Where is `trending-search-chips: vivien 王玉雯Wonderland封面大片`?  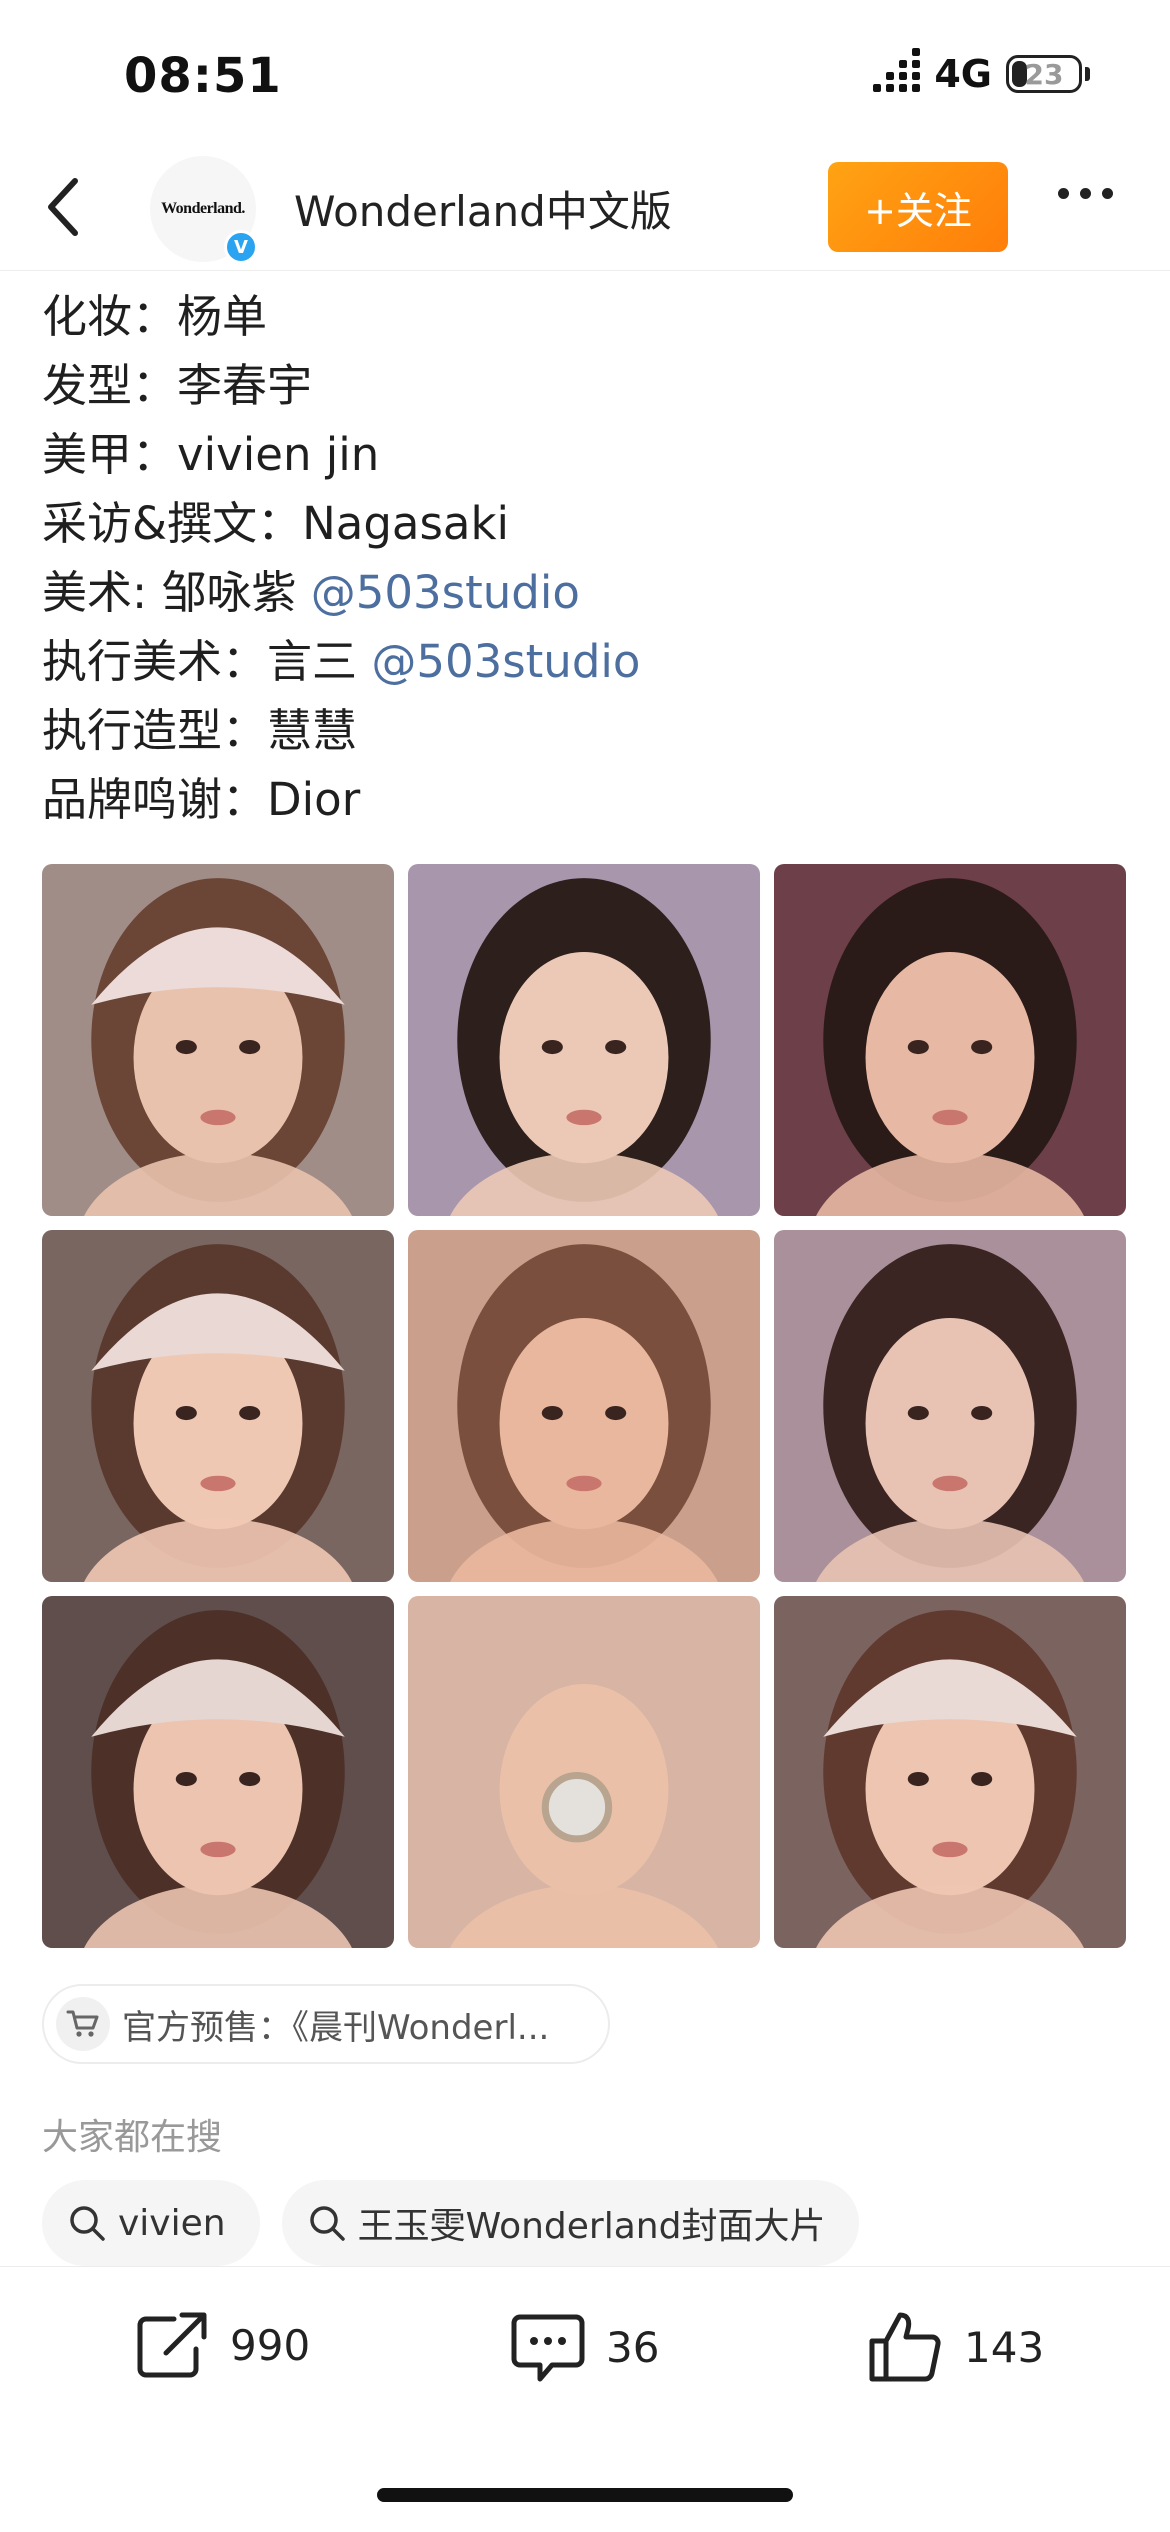
trending-search-chips: vivien 王玉雯Wonderland封面大片 is located at coordinates (451, 2223).